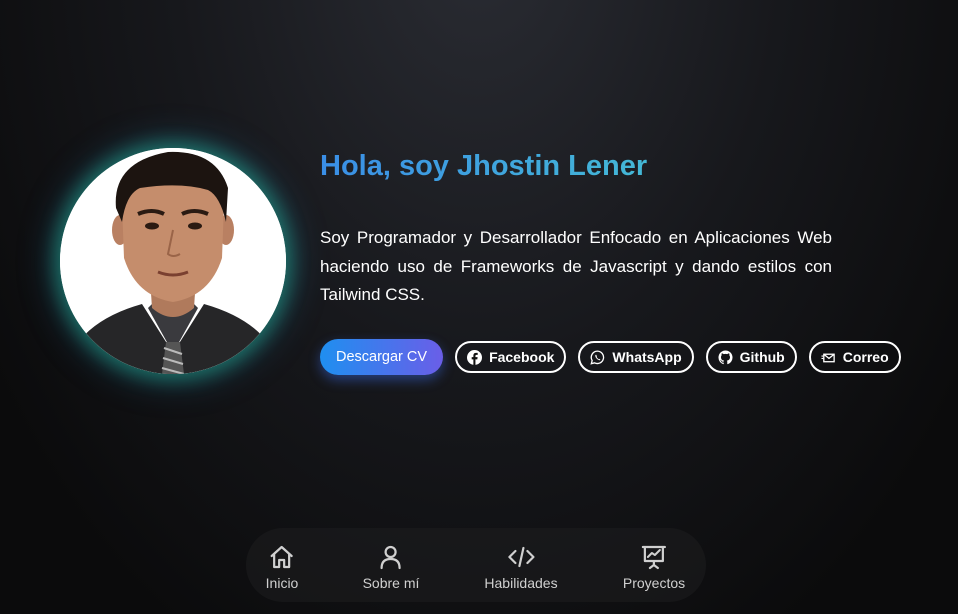 Image resolution: width=958 pixels, height=614 pixels. Describe the element at coordinates (282, 557) in the screenshot. I see `home-icon` at that location.